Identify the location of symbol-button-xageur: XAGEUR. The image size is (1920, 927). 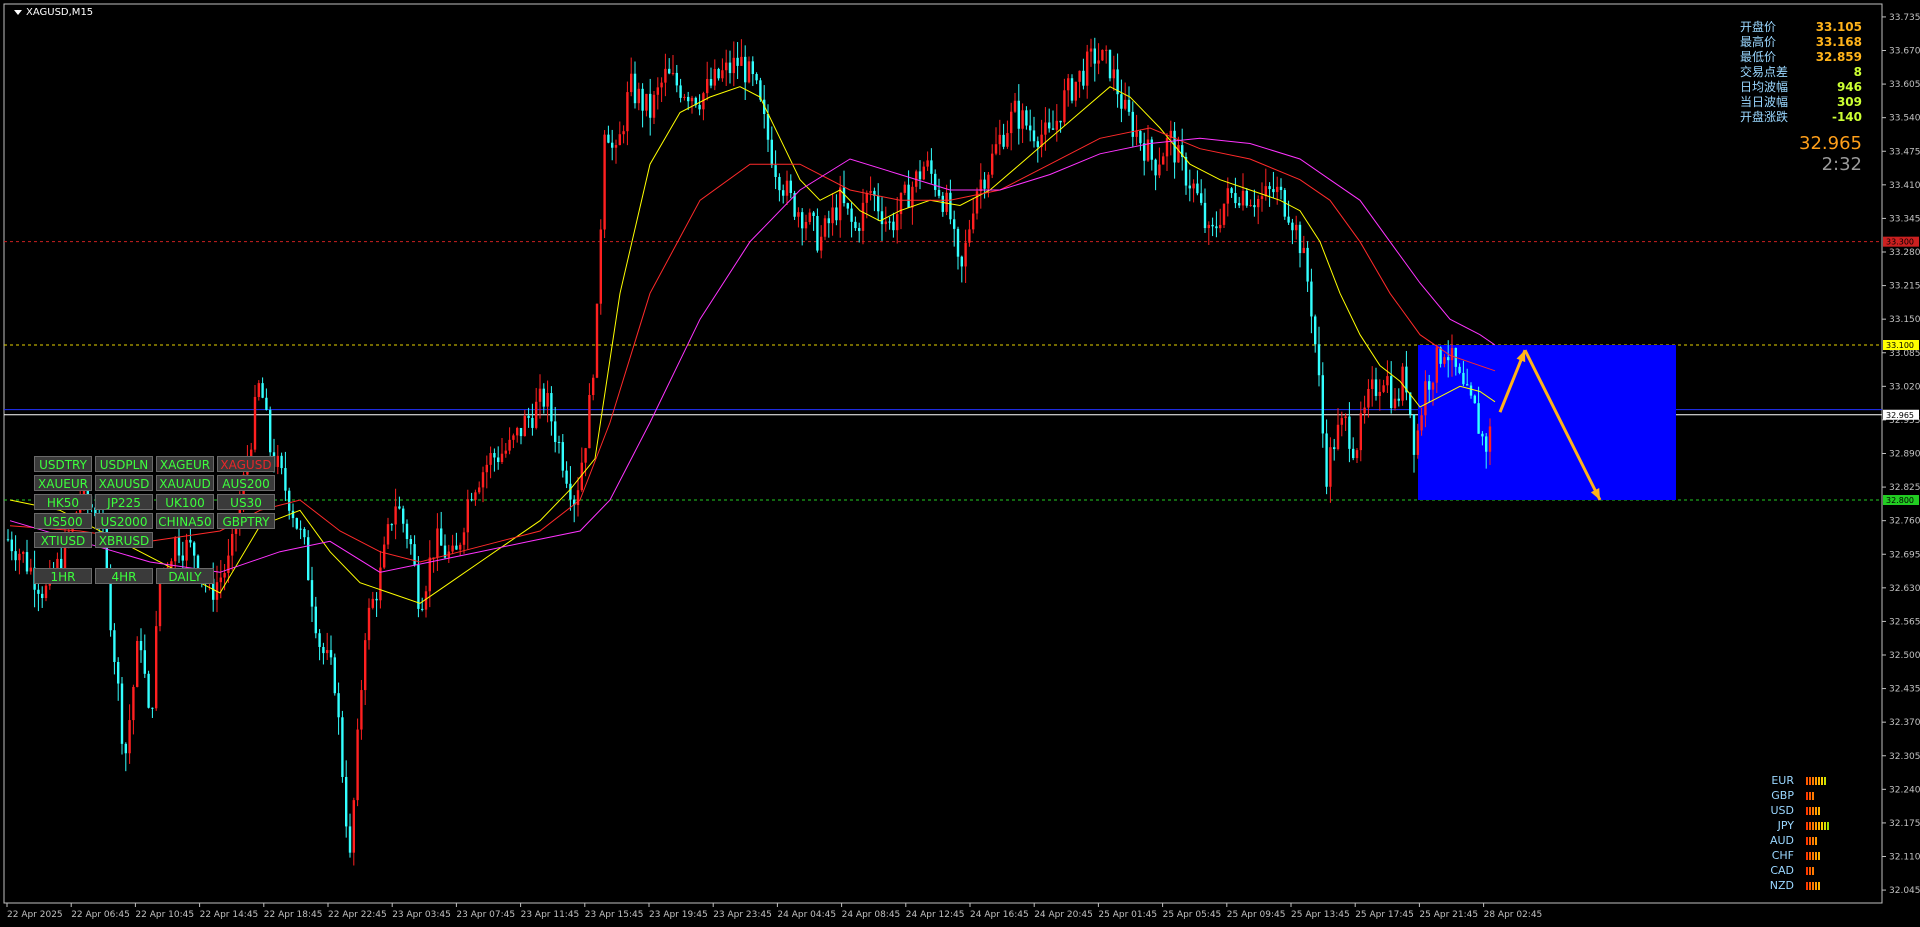
(185, 464).